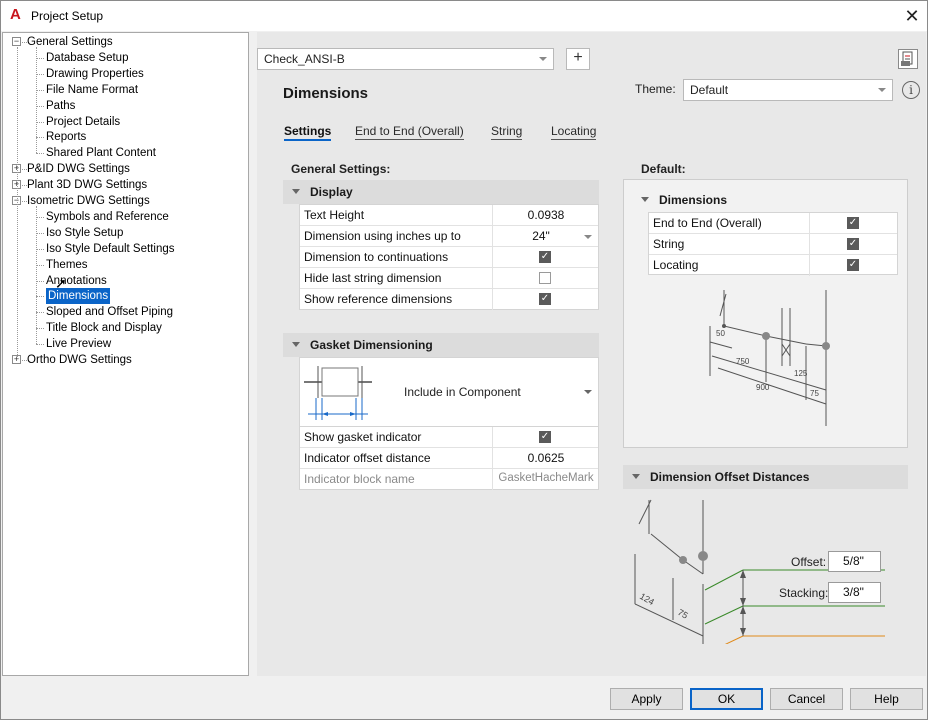  I want to click on collapse-icon: −, so click(16, 41).